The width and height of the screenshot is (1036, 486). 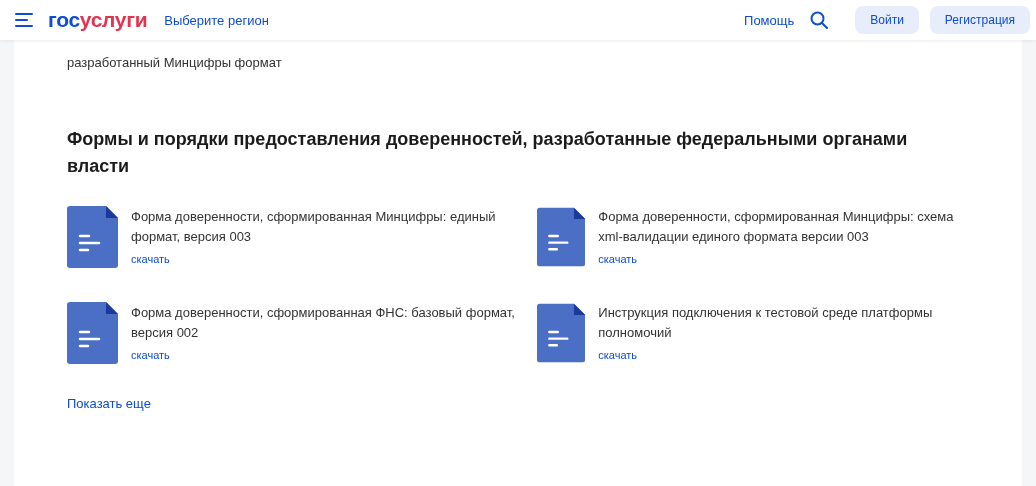 What do you see at coordinates (175, 62) in the screenshot?
I see `intro-text: разработанный Минцифры формат` at bounding box center [175, 62].